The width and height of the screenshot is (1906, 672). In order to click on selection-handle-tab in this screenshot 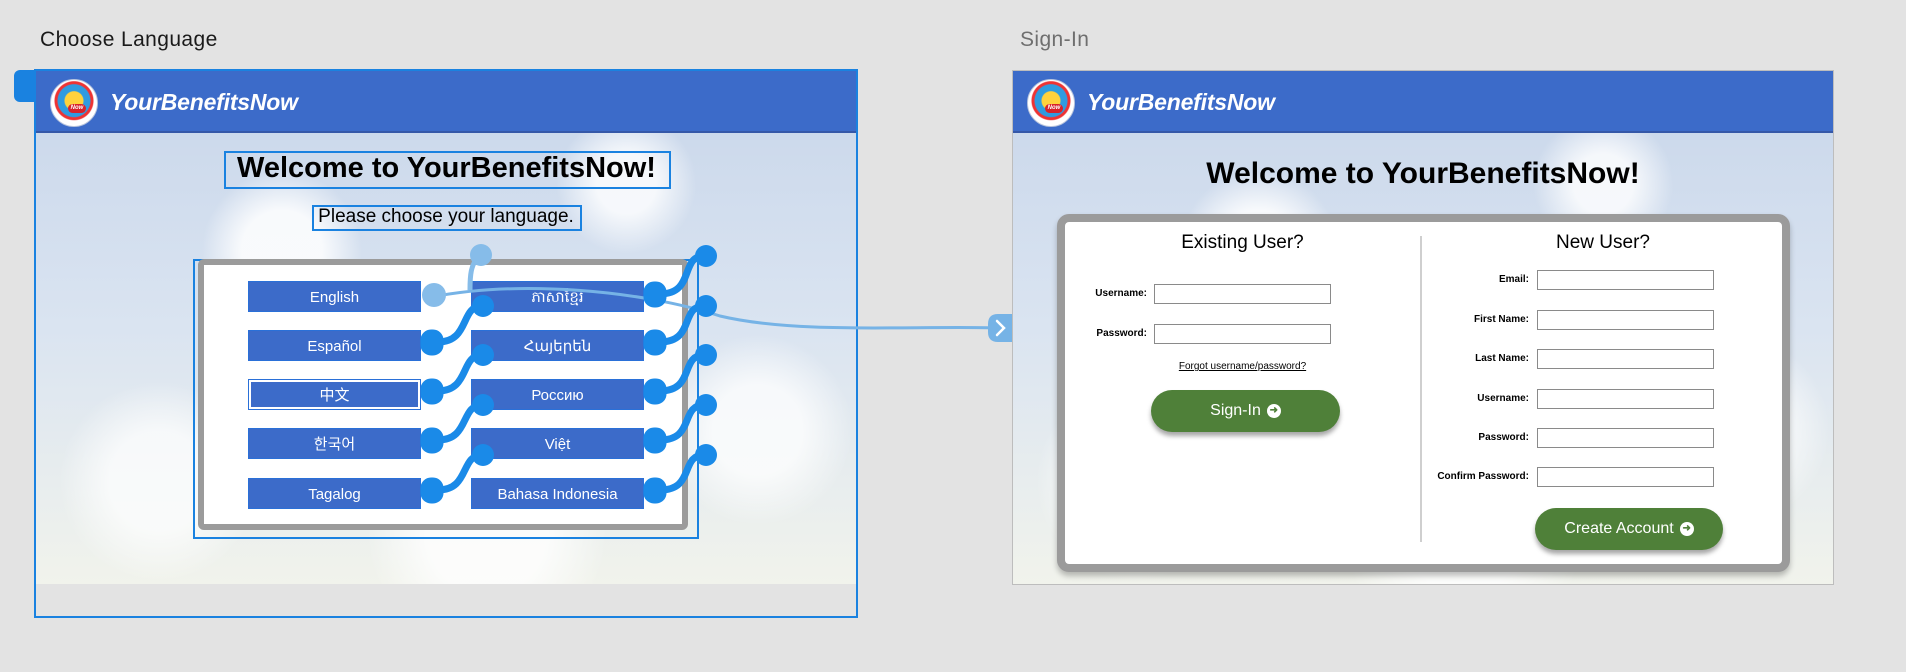, I will do `click(25, 86)`.